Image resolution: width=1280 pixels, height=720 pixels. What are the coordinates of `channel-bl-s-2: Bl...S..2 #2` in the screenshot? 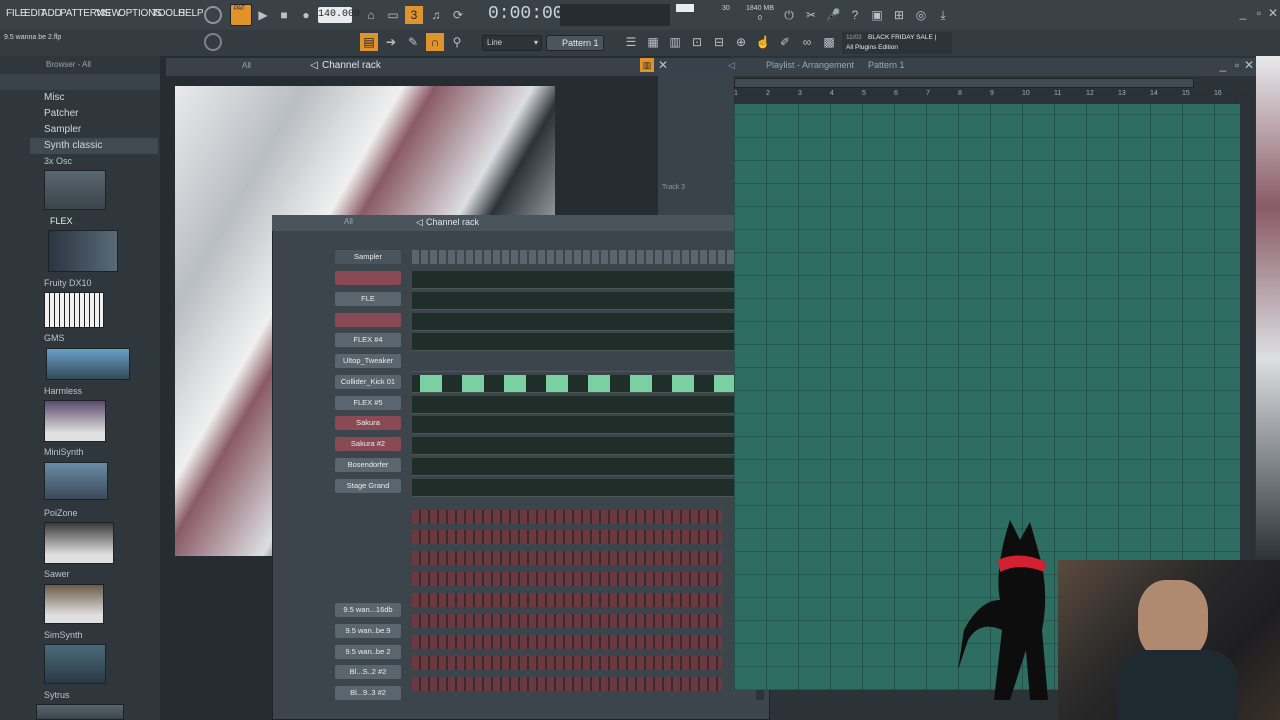 It's located at (368, 672).